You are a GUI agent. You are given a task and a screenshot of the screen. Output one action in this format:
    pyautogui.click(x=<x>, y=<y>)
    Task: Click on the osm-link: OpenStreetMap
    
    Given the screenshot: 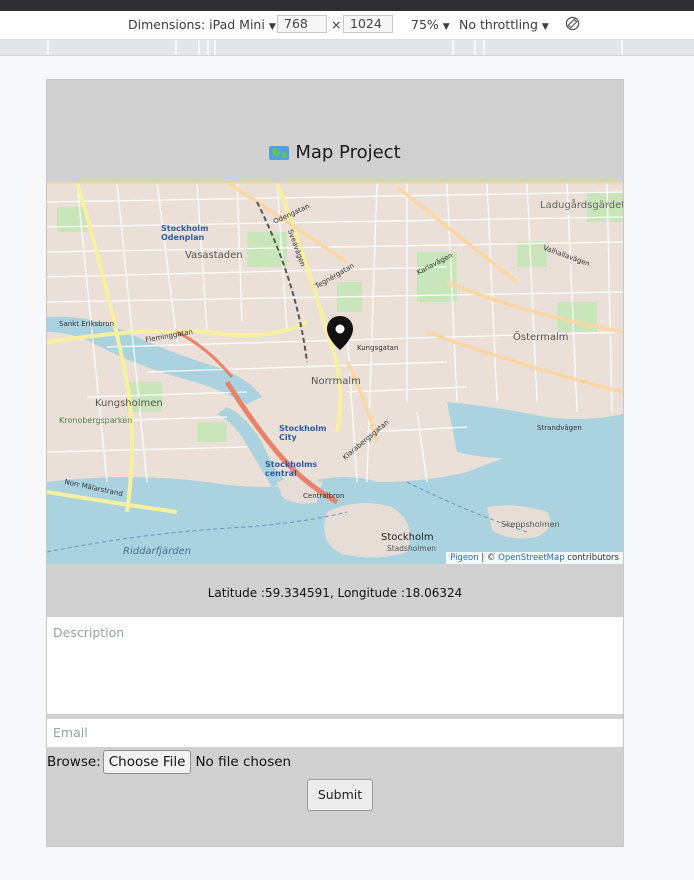 What is the action you would take?
    pyautogui.click(x=531, y=558)
    